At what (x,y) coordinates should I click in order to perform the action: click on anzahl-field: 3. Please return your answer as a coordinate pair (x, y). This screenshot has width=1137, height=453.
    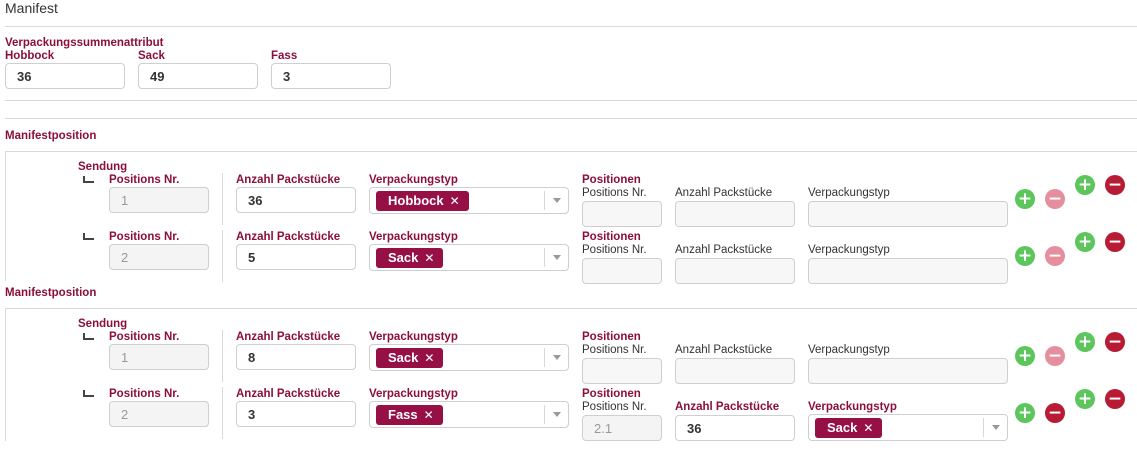
    Looking at the image, I should click on (296, 414).